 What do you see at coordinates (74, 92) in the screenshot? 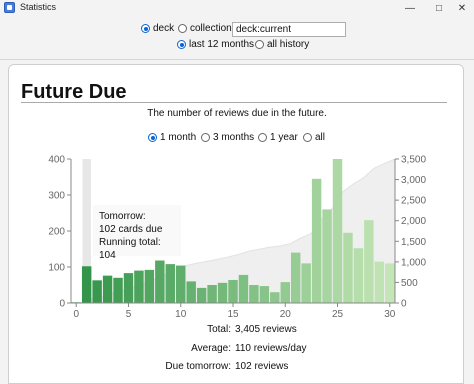
I see `section-title: Future Due` at bounding box center [74, 92].